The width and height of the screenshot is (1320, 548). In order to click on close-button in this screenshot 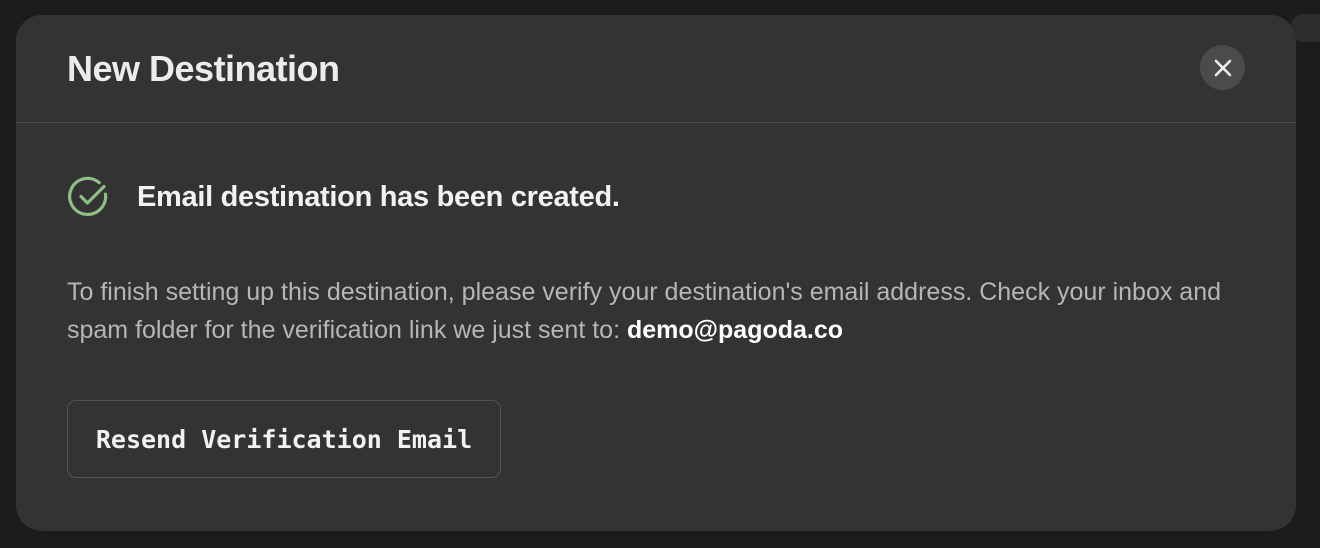, I will do `click(1222, 67)`.